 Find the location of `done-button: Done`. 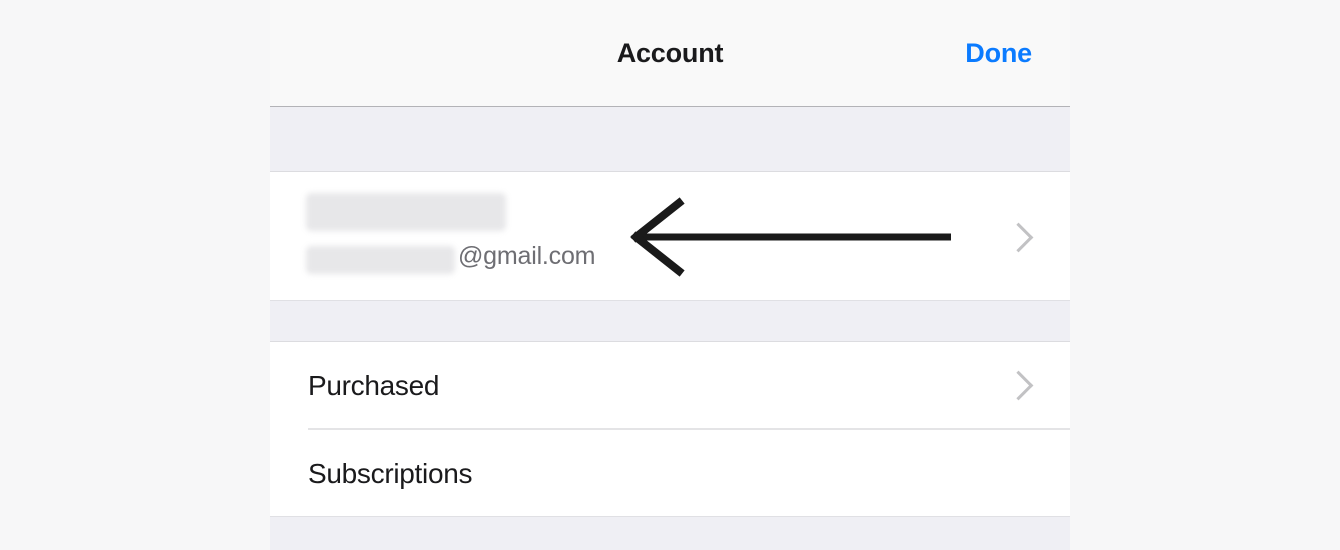

done-button: Done is located at coordinates (998, 53).